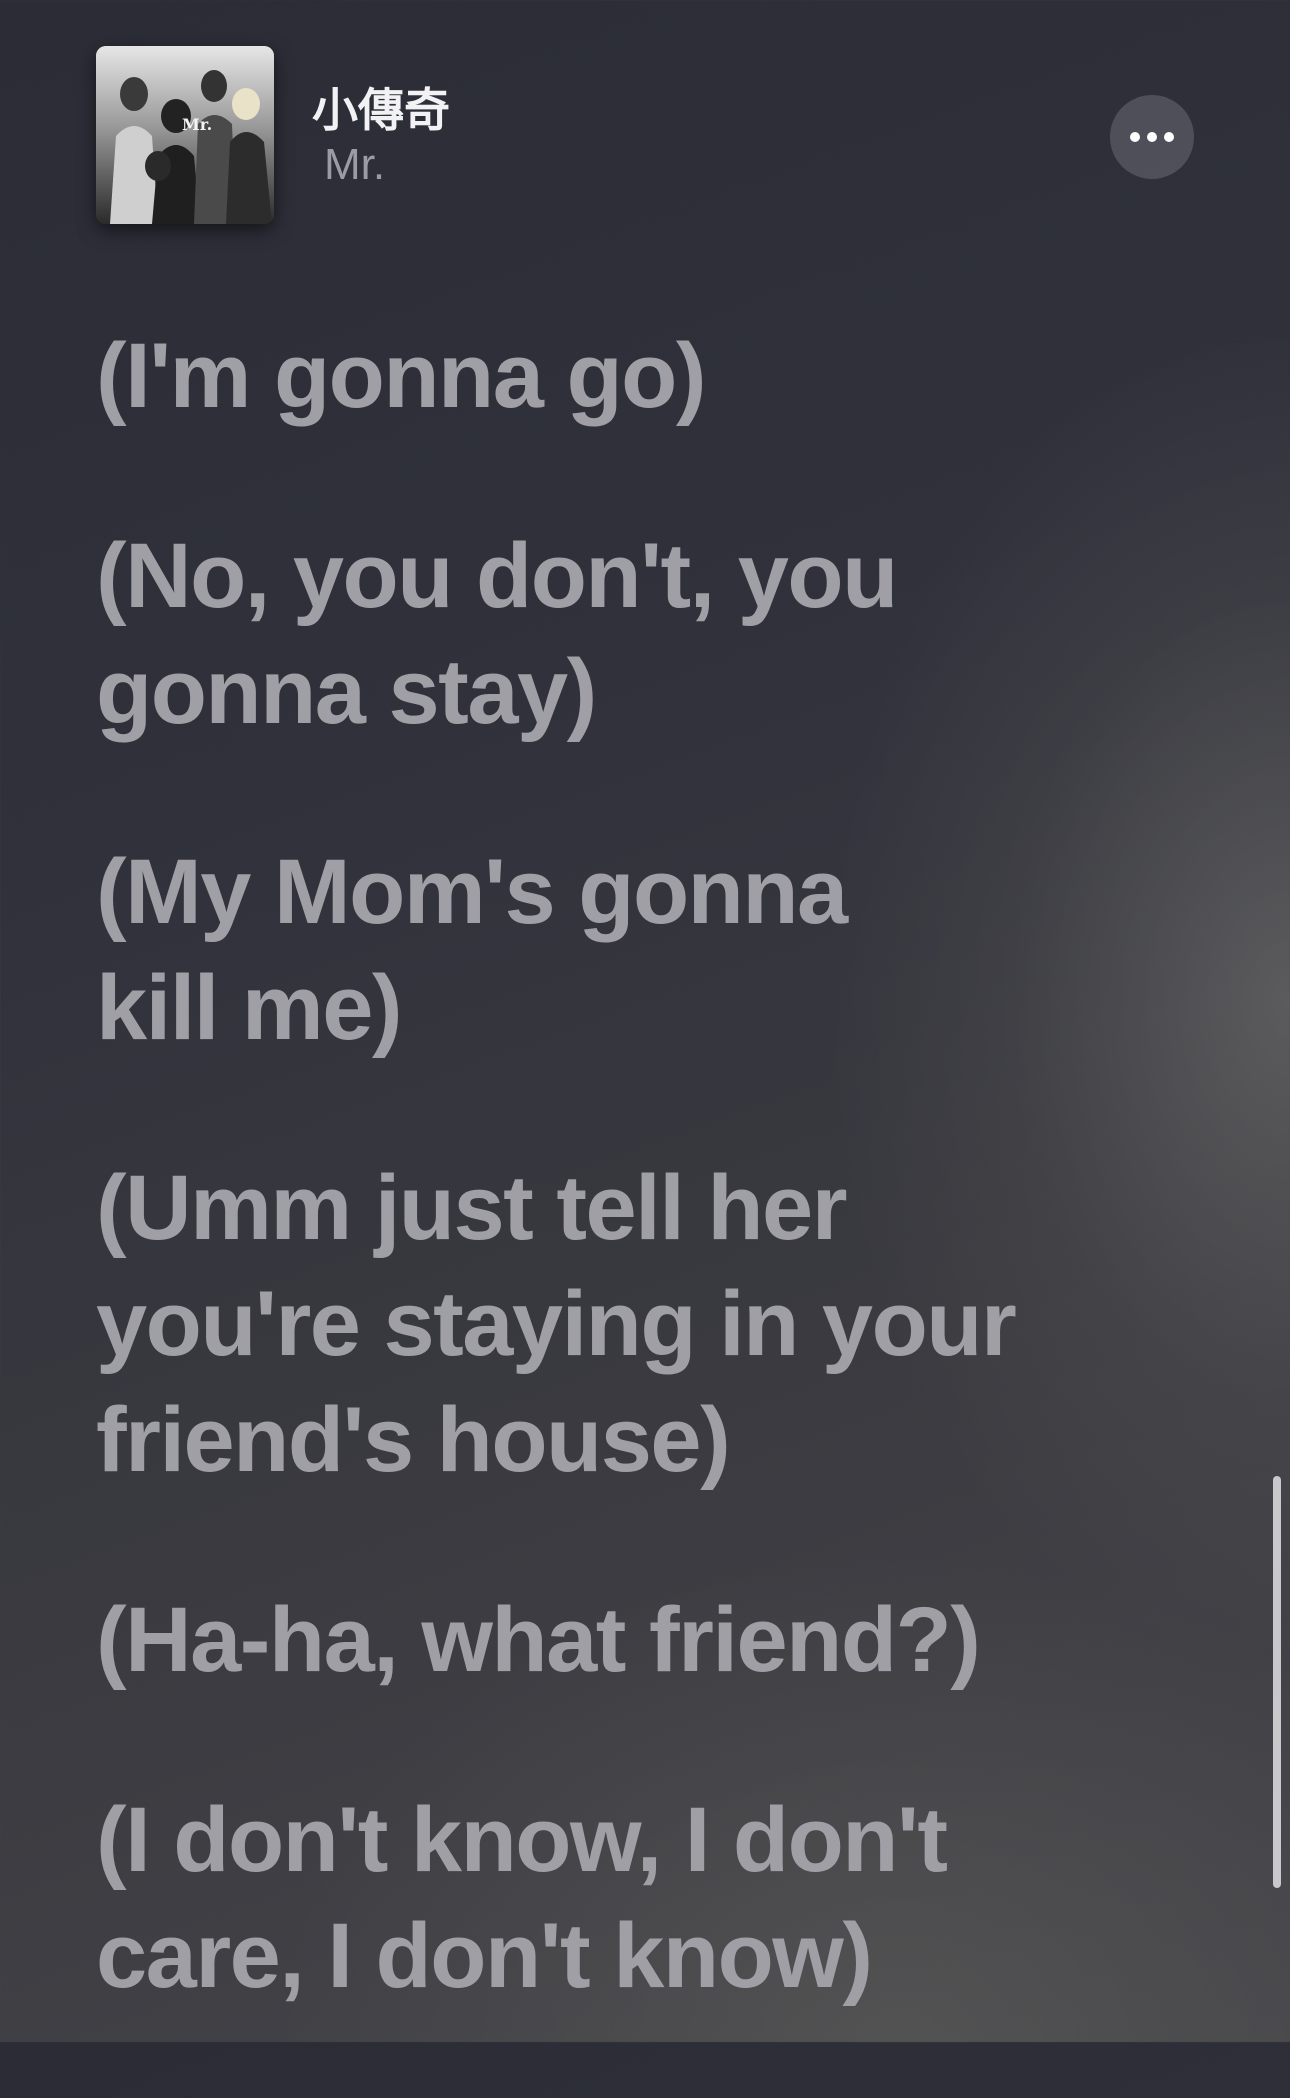 This screenshot has width=1290, height=2098. I want to click on now-playing-header: Mr. 小傳奇 Mr., so click(645, 120).